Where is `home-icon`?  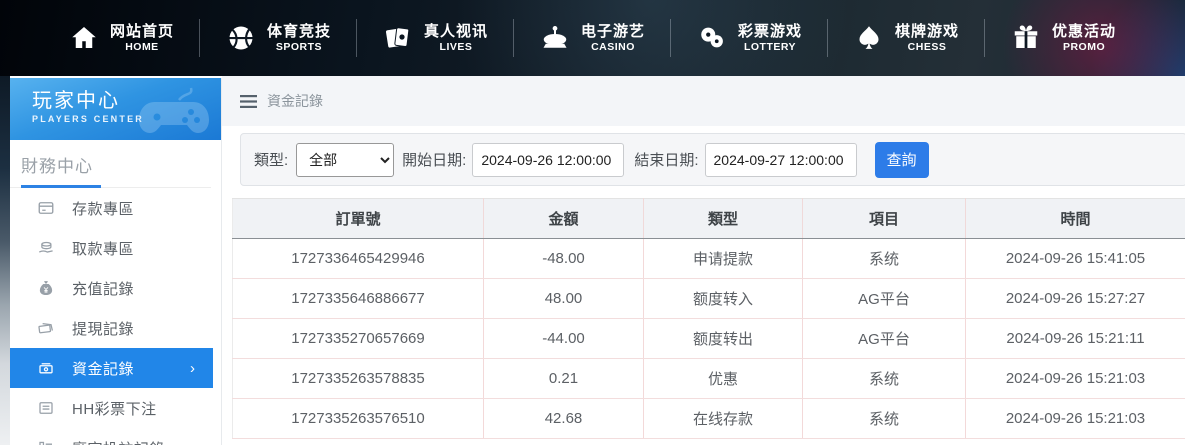 home-icon is located at coordinates (84, 38).